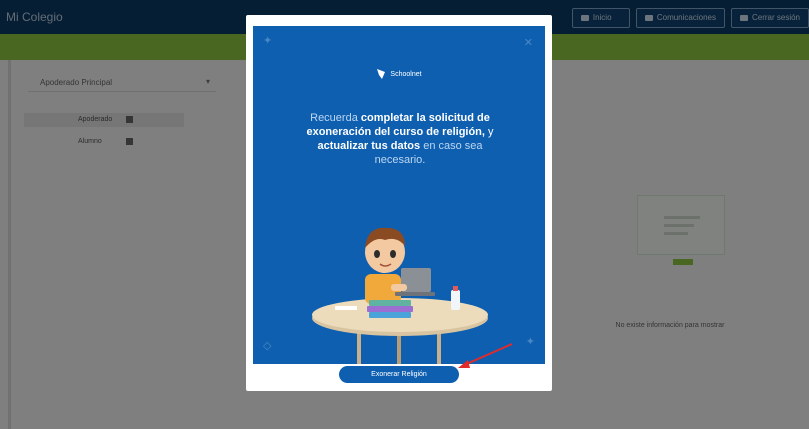 The width and height of the screenshot is (809, 429). Describe the element at coordinates (399, 374) in the screenshot. I see `exonerate-religion-button: Exonerar Religión` at that location.